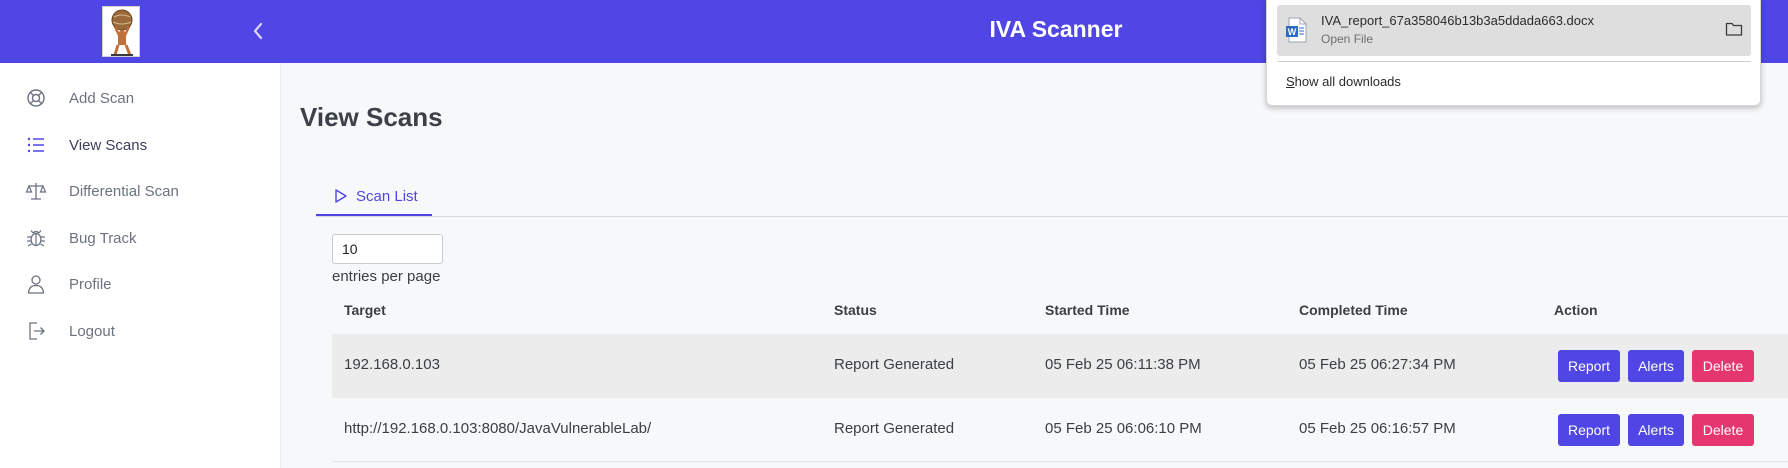 This screenshot has width=1788, height=468. I want to click on sidebar-item-label: Profile, so click(90, 284).